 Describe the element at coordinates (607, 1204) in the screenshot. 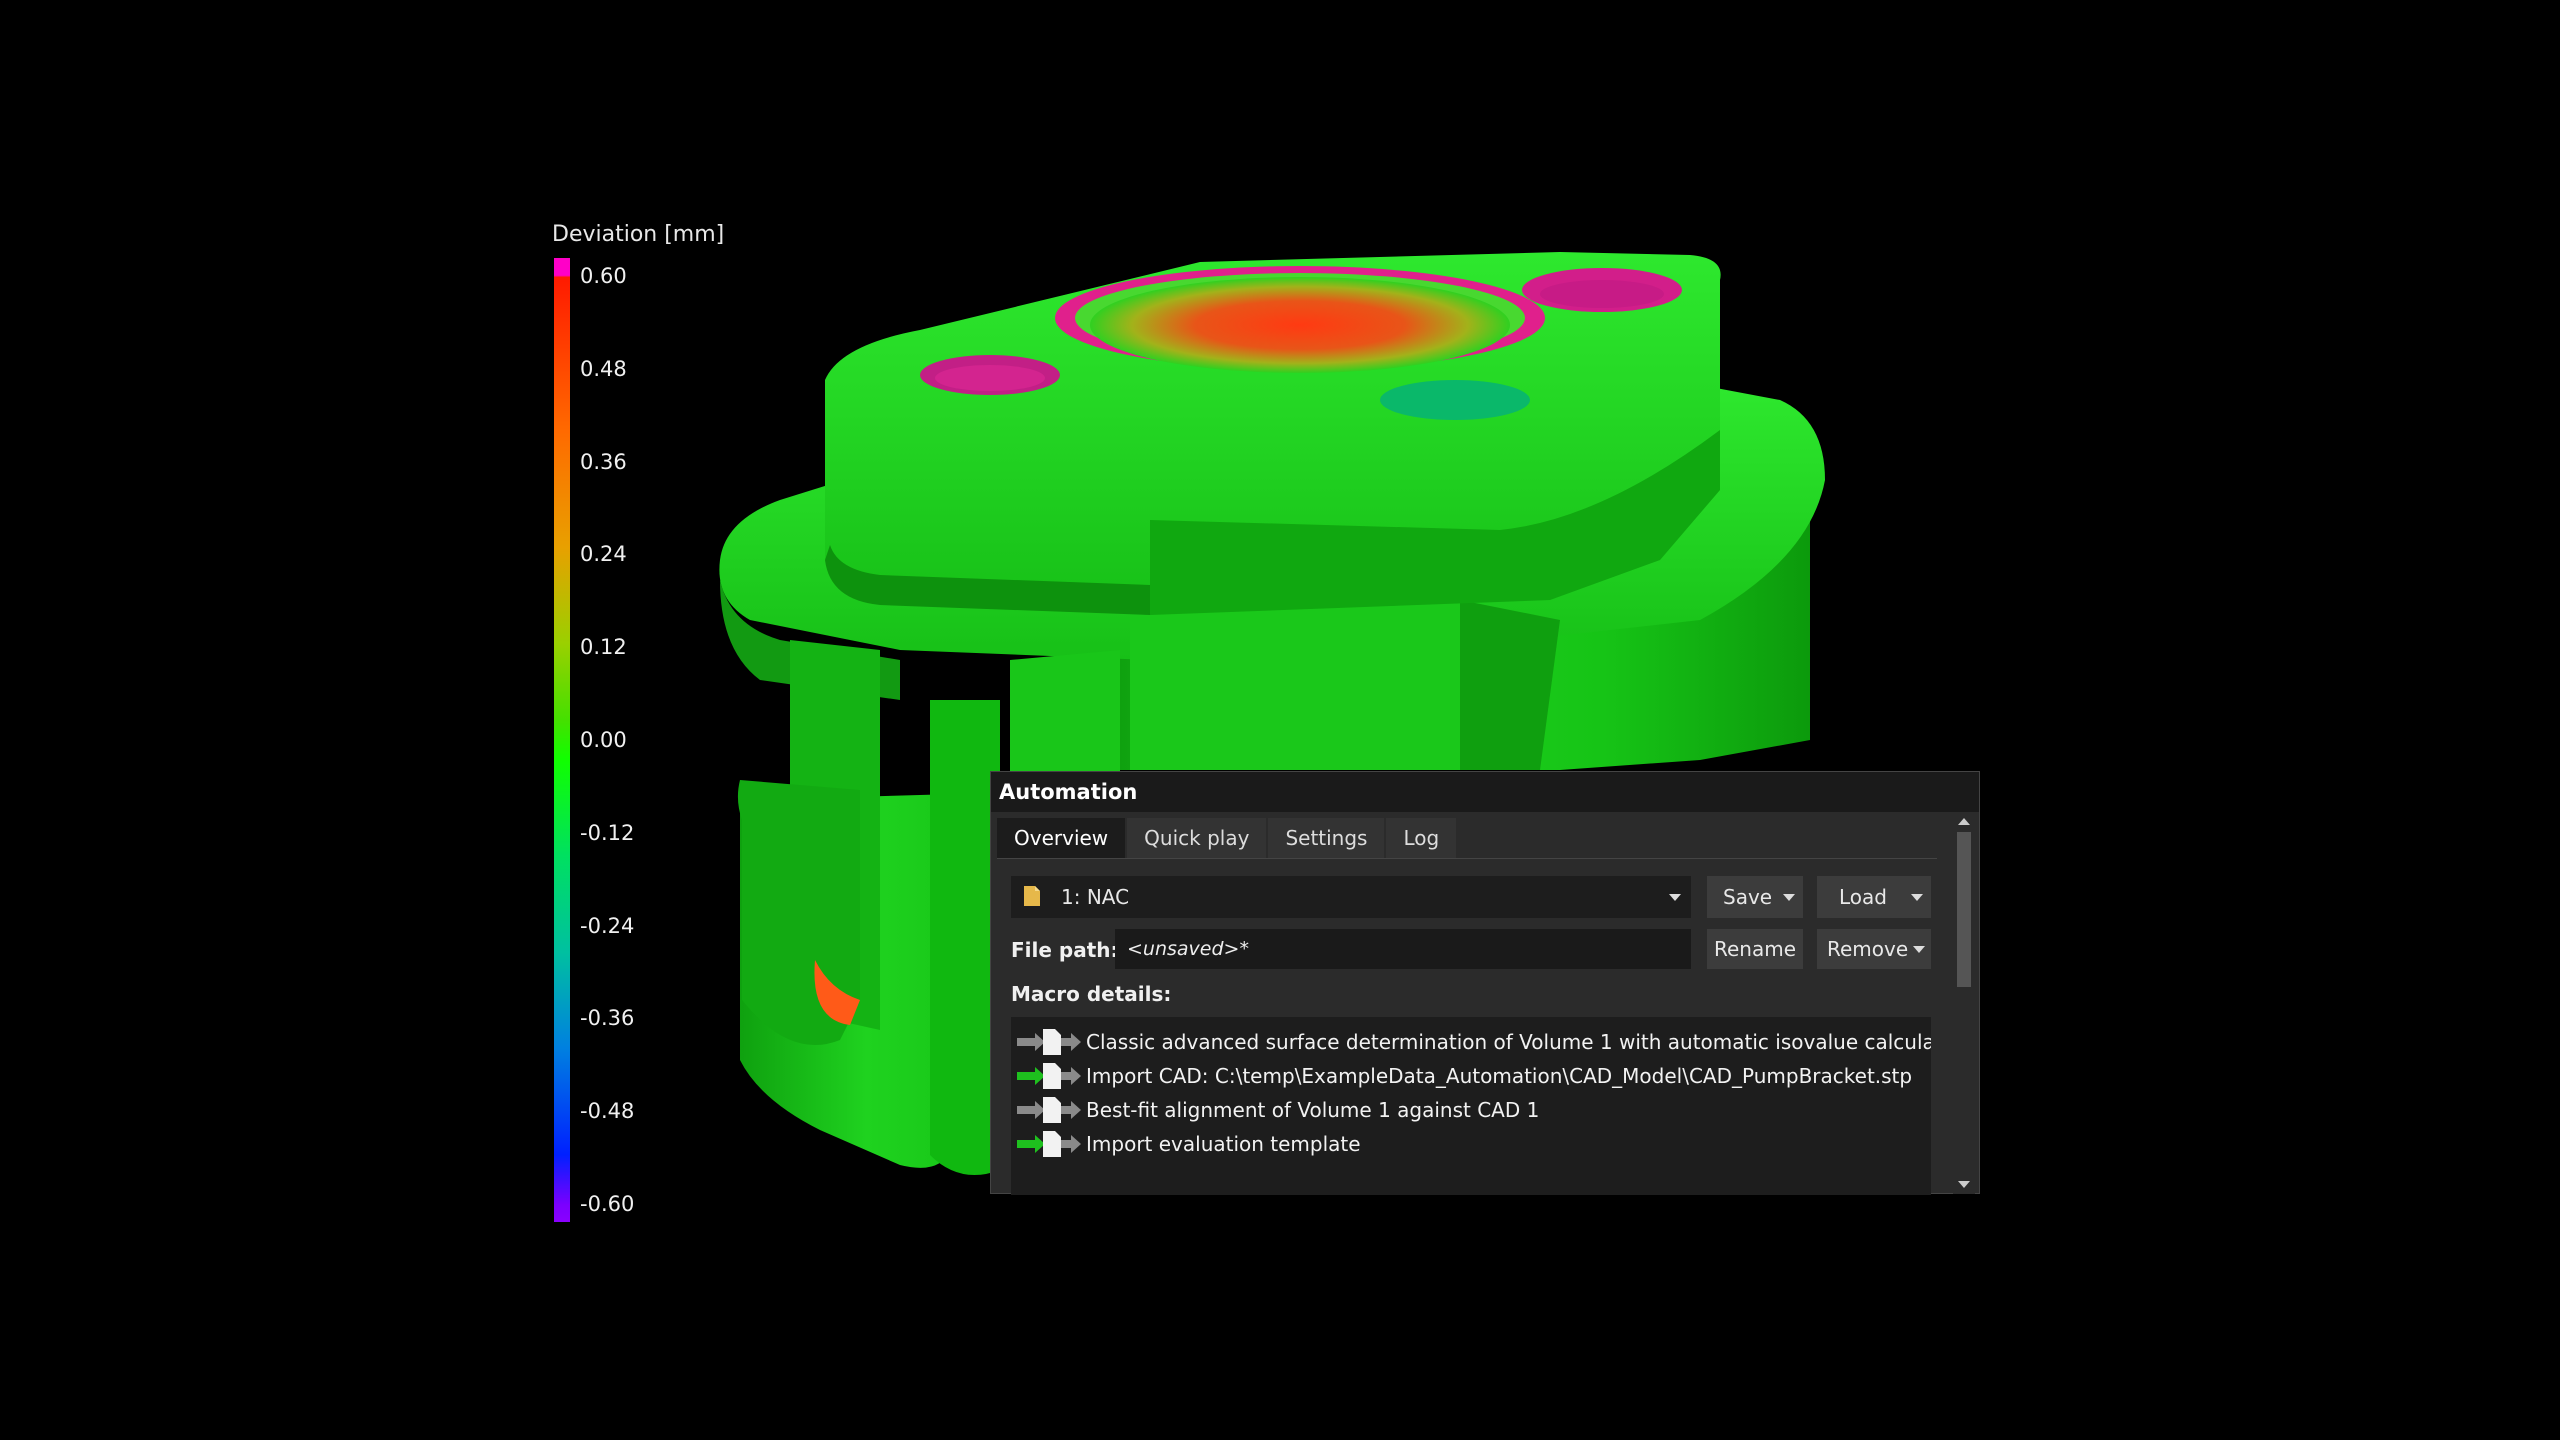

I see `legend-tick: -0.60` at that location.